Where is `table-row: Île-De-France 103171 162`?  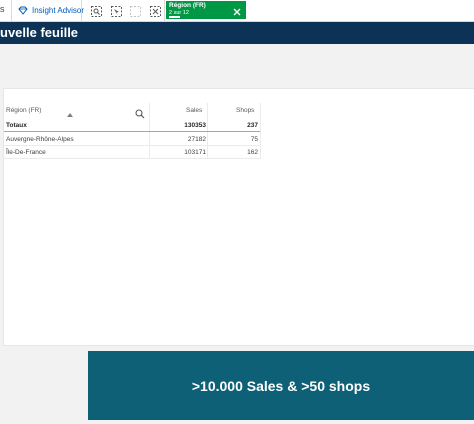 table-row: Île-De-France 103171 162 is located at coordinates (132, 152).